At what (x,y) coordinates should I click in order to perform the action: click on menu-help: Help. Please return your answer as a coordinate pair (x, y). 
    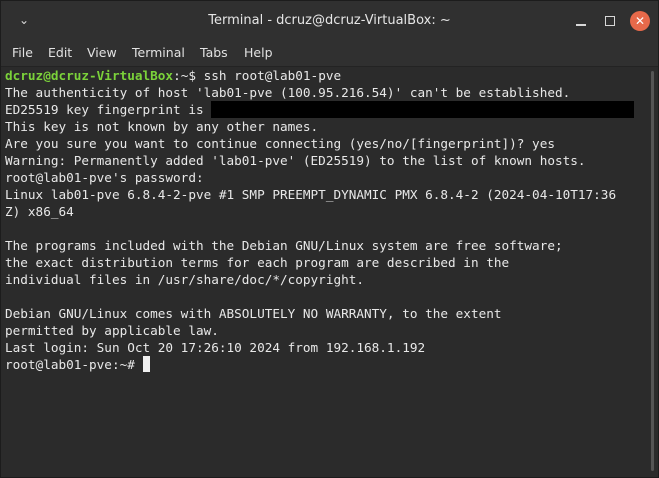
    Looking at the image, I should click on (258, 53).